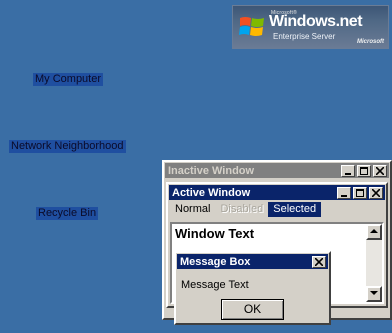  I want to click on vertical-scrollbar, so click(374, 263).